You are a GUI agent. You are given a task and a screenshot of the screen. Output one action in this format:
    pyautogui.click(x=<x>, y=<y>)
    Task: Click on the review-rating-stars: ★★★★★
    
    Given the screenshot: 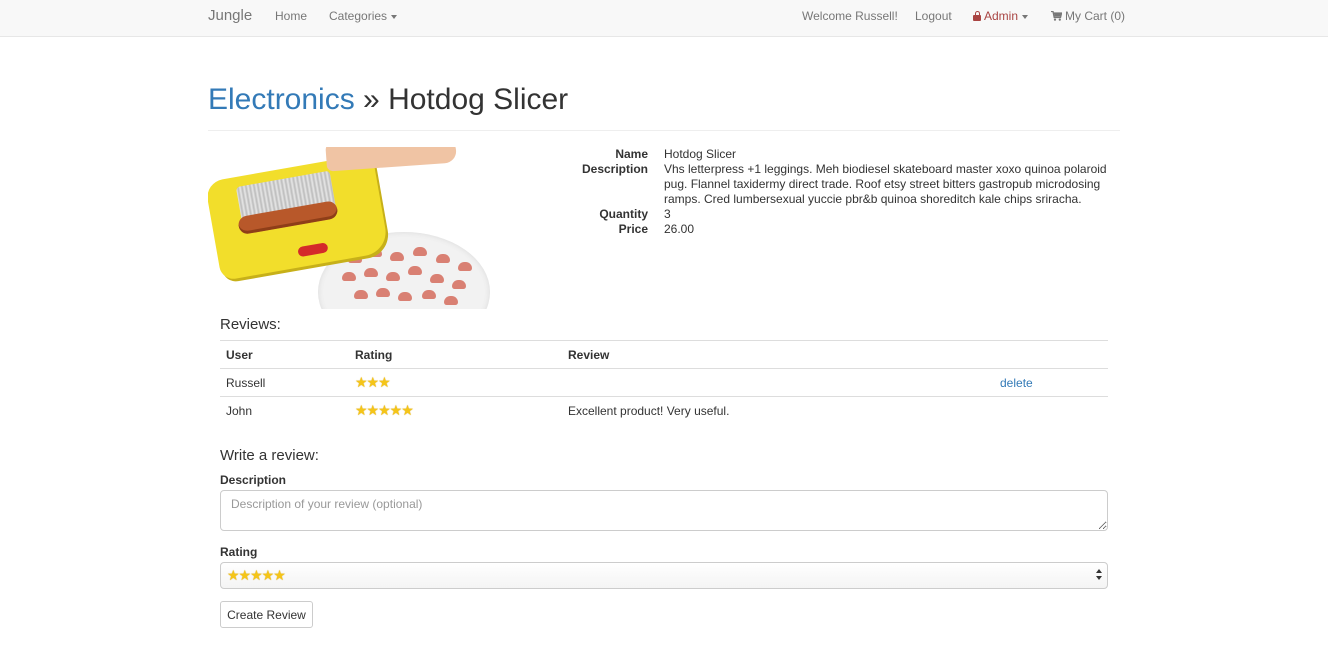 What is the action you would take?
    pyautogui.click(x=455, y=411)
    